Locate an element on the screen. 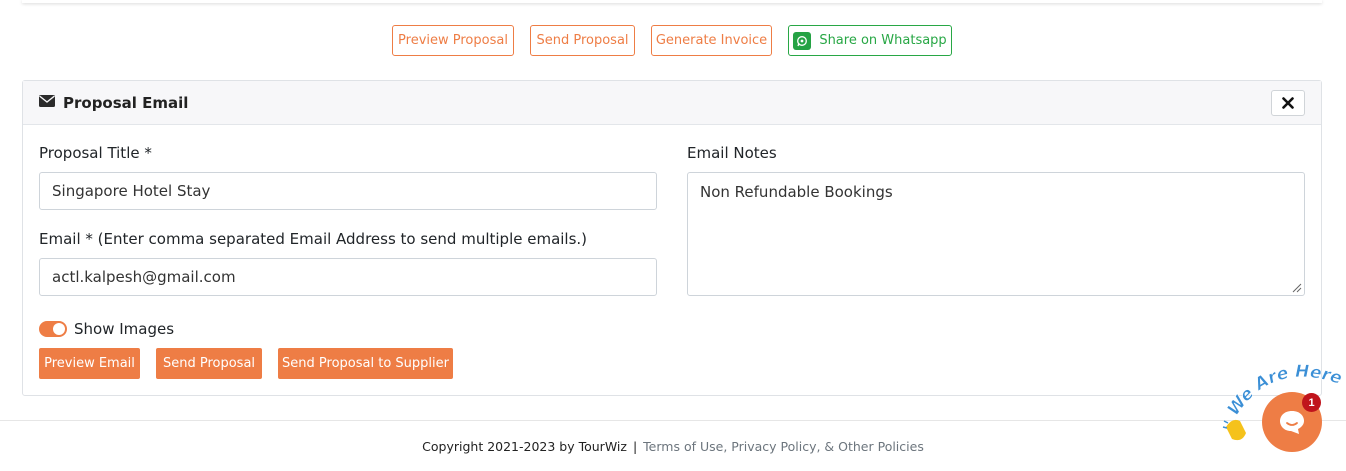 The height and width of the screenshot is (471, 1346). send-to-supplier-button: Send Proposal to Supplier is located at coordinates (365, 363).